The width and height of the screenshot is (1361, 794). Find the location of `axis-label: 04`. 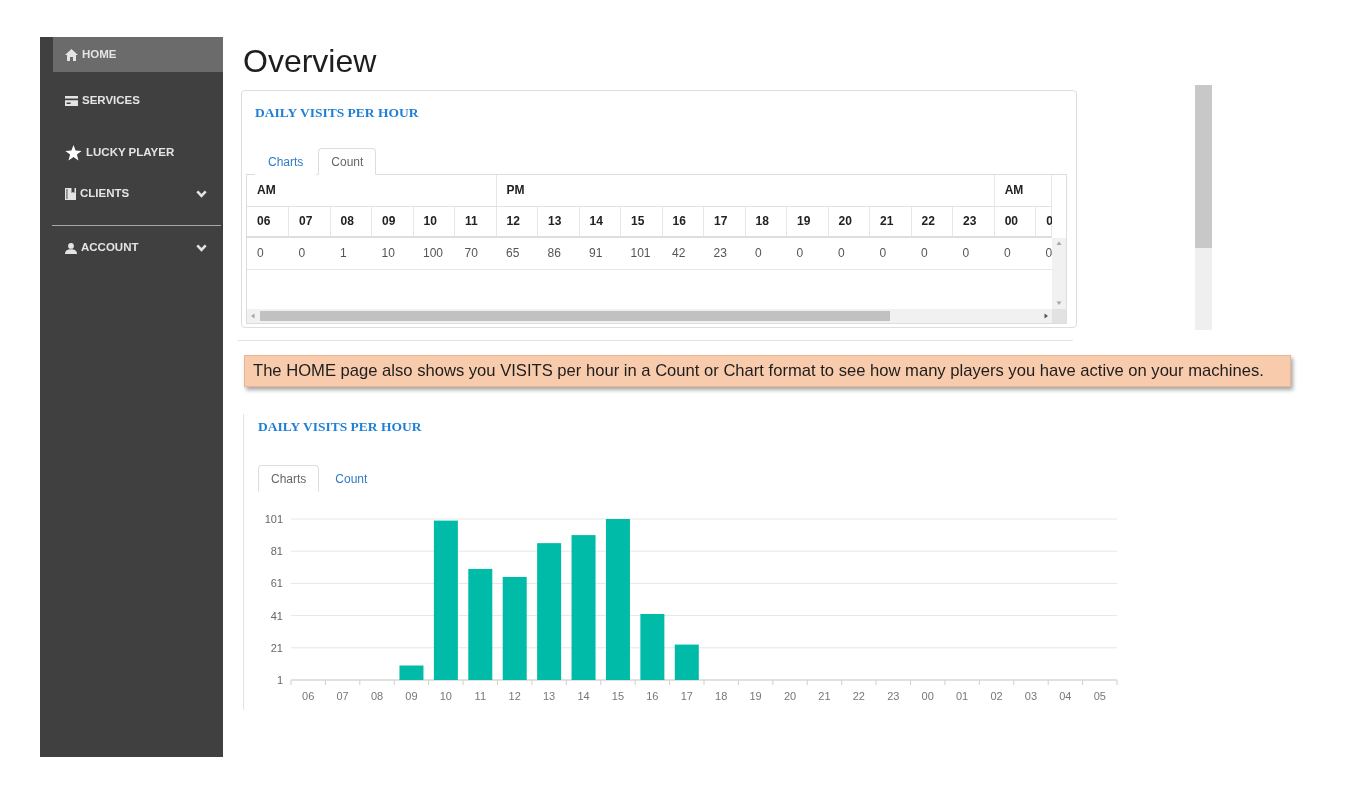

axis-label: 04 is located at coordinates (1065, 696).